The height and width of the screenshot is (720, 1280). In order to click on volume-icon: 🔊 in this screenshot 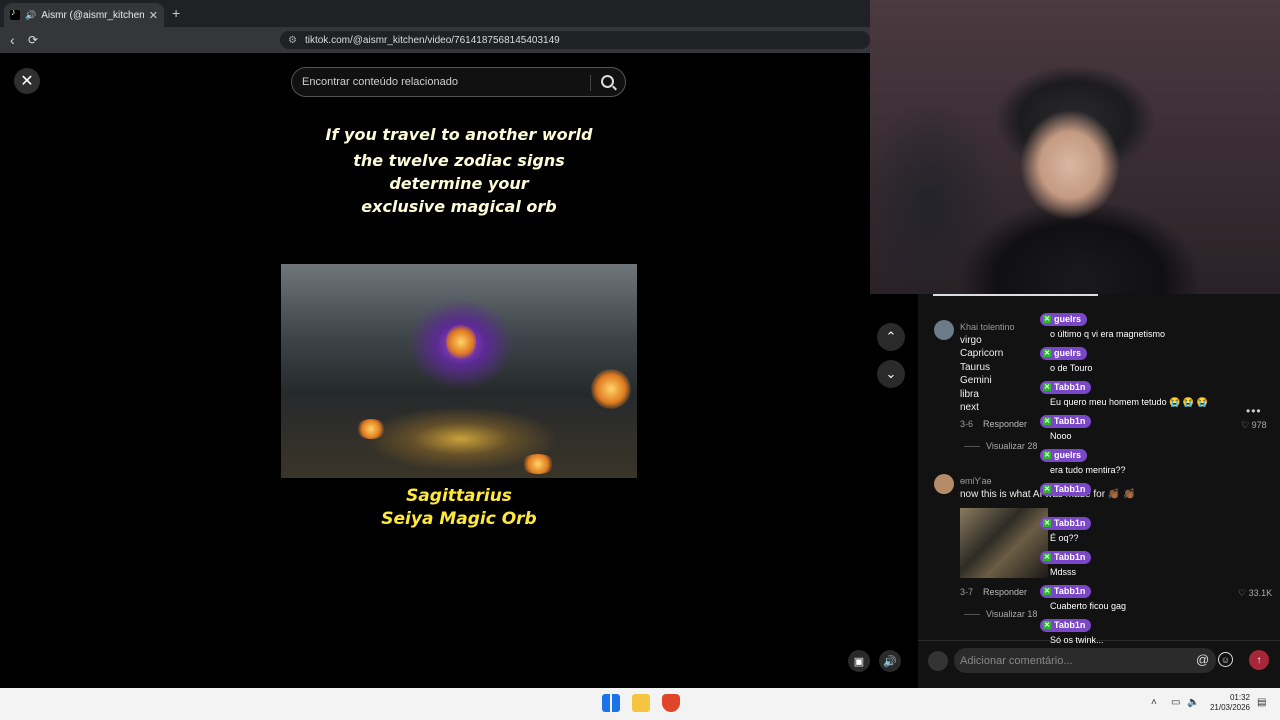, I will do `click(890, 661)`.